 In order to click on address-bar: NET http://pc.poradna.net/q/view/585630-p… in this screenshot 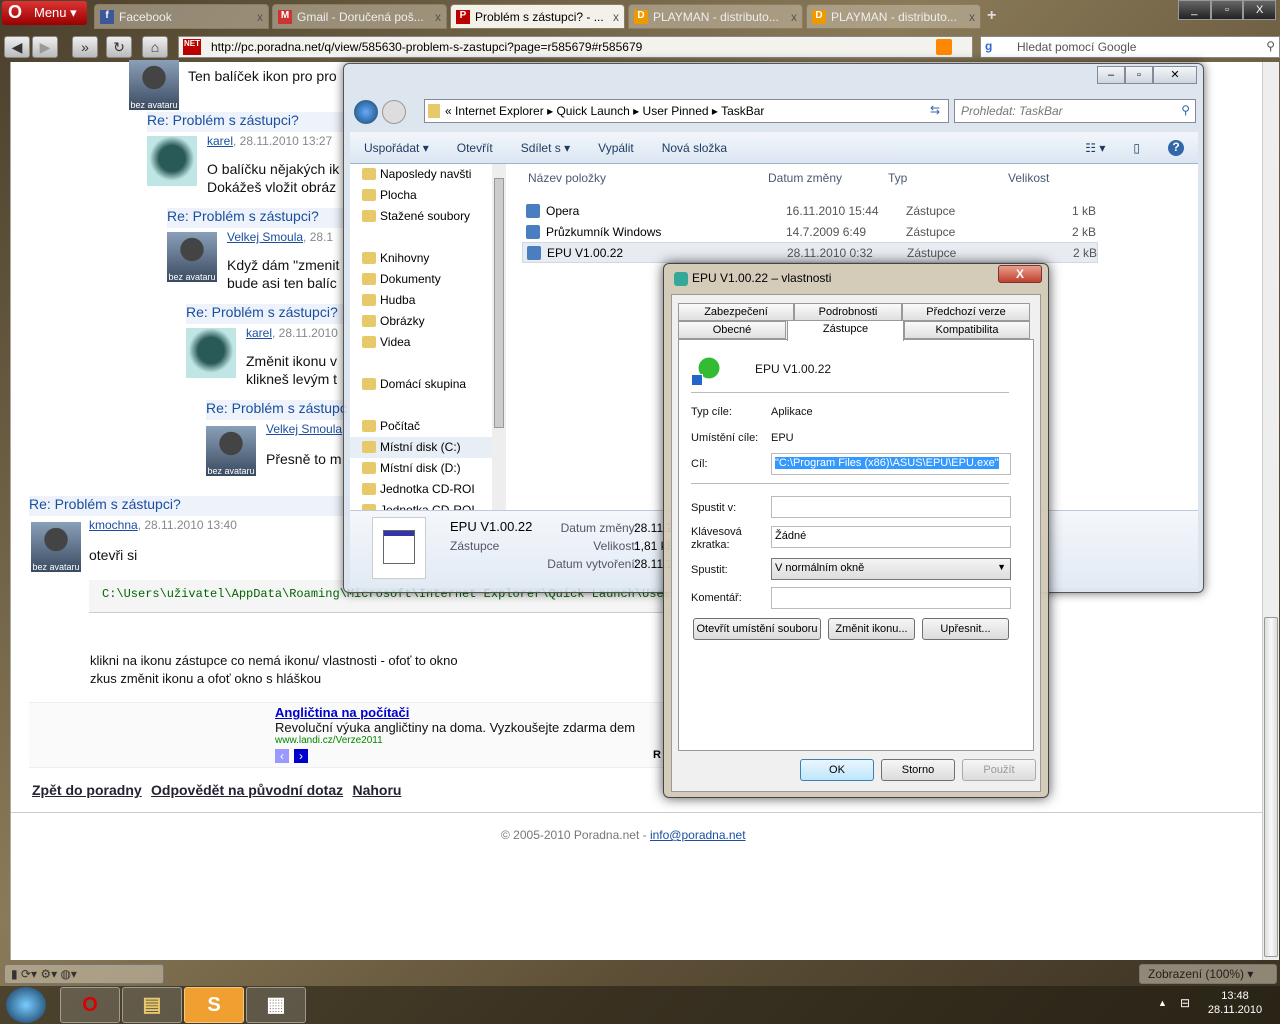, I will do `click(575, 47)`.